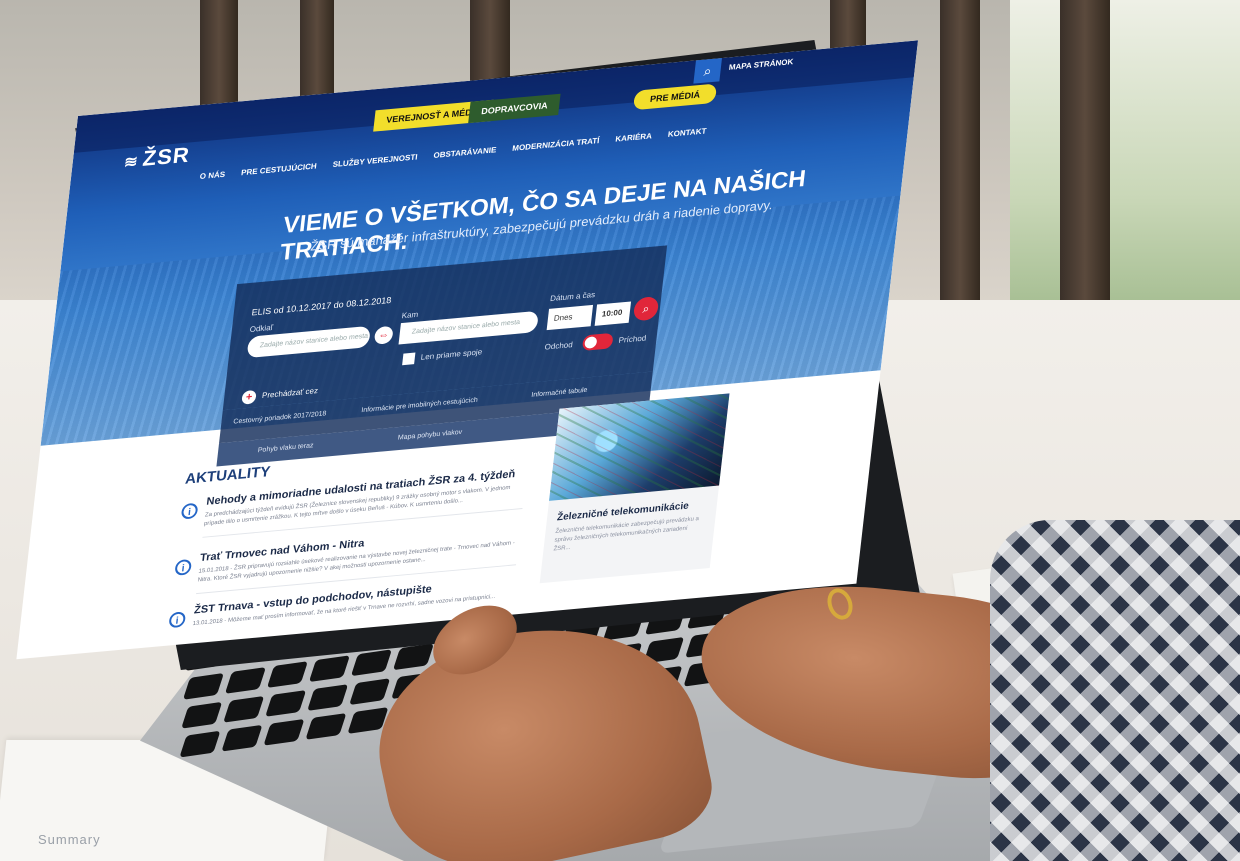  Describe the element at coordinates (429, 435) in the screenshot. I see `link-train-map: Mapa pohybu vlakov` at that location.